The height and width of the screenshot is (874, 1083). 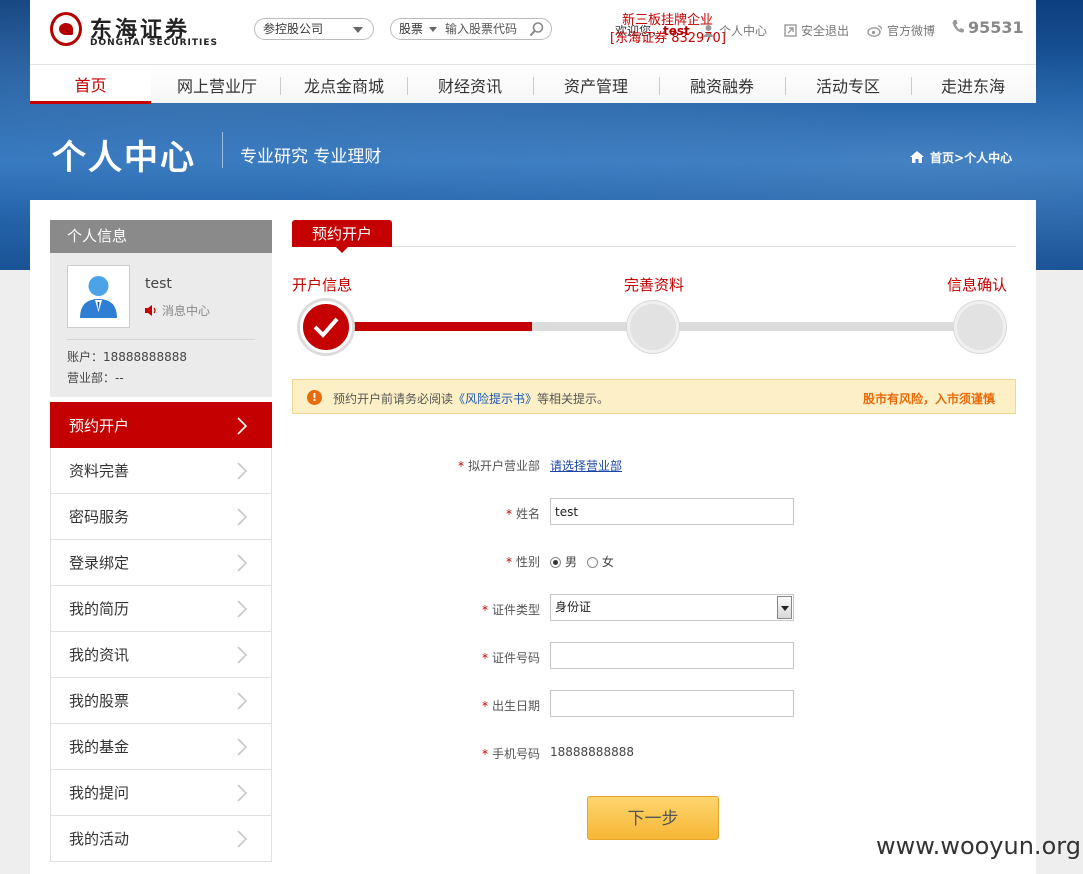 I want to click on profile-card: test 消息中心 账户：18888888888 营业部：--, so click(x=161, y=325).